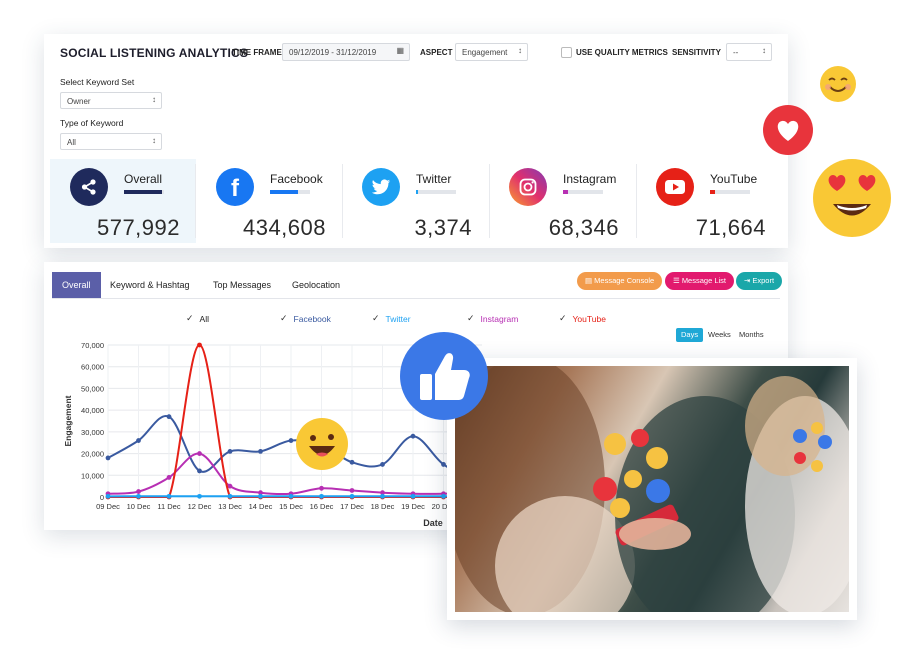 The image size is (909, 655). I want to click on stat-card-facebook: f Facebook 434,608, so click(269, 201).